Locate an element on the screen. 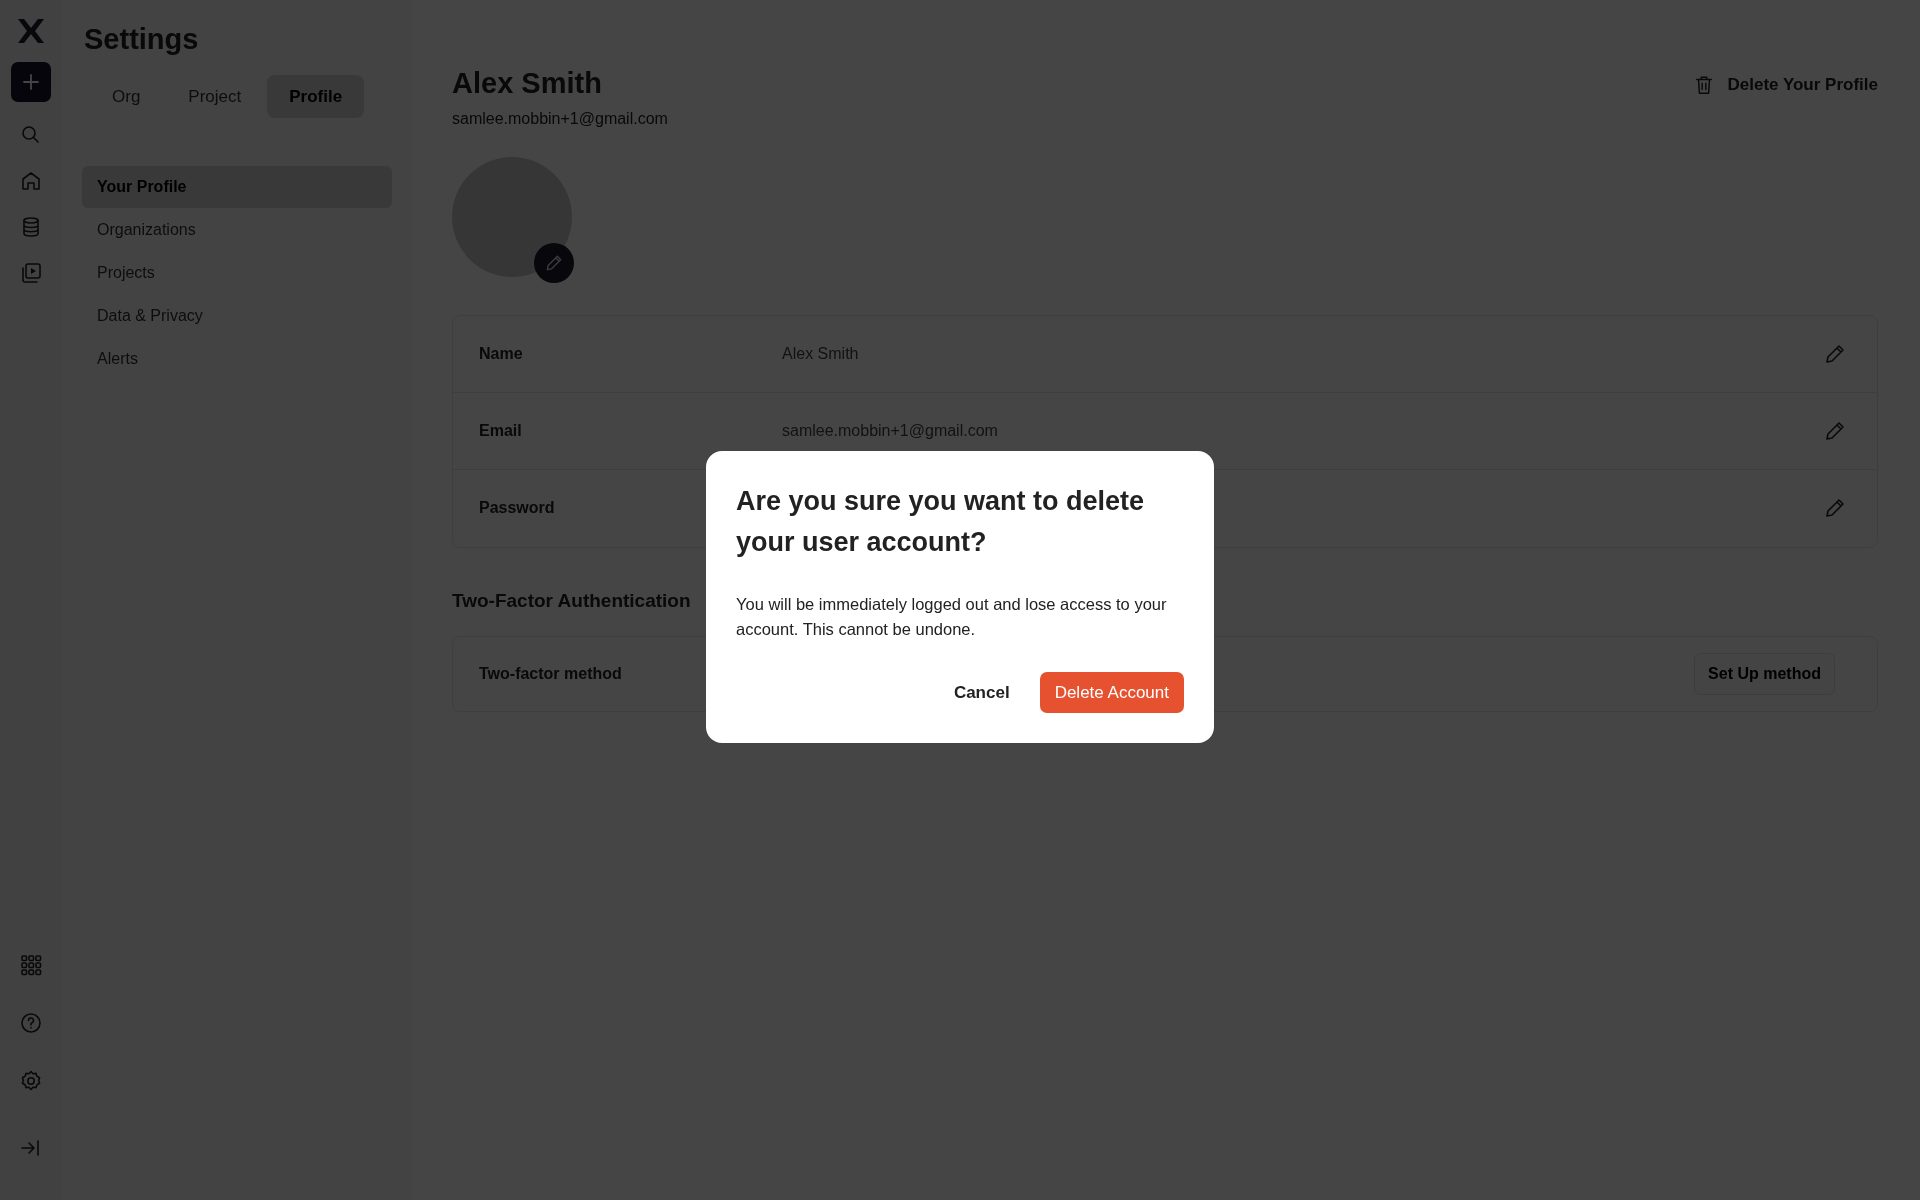  cancel-button: Cancel is located at coordinates (981, 692).